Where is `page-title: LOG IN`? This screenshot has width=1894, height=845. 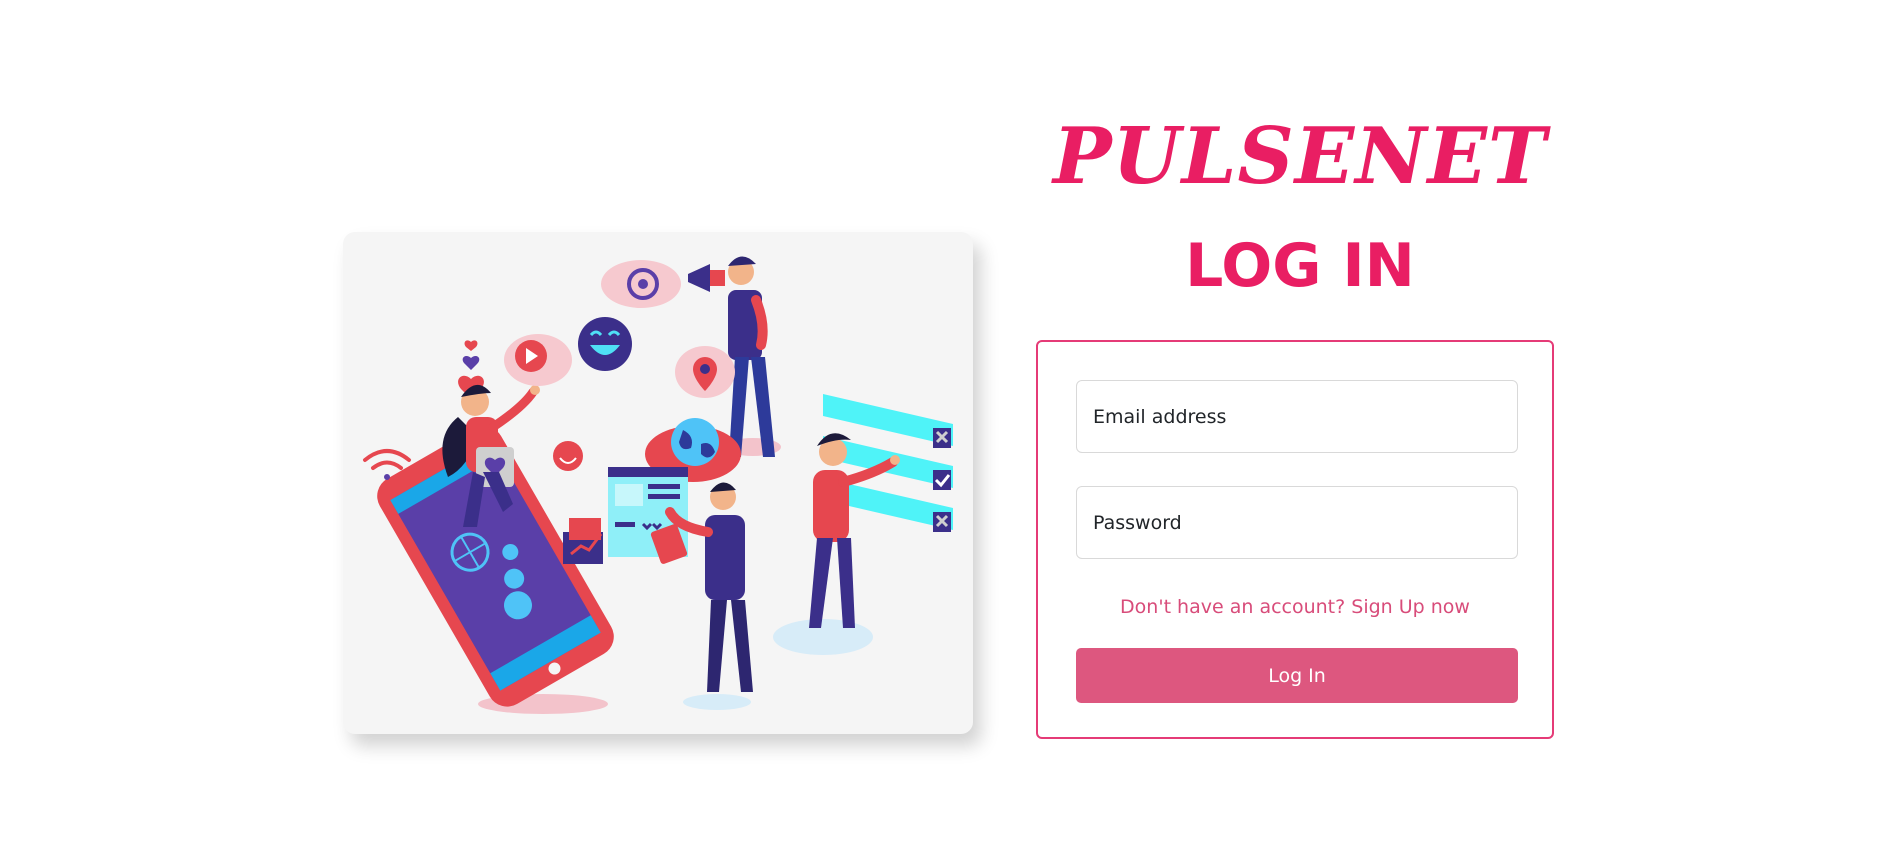 page-title: LOG IN is located at coordinates (1300, 266).